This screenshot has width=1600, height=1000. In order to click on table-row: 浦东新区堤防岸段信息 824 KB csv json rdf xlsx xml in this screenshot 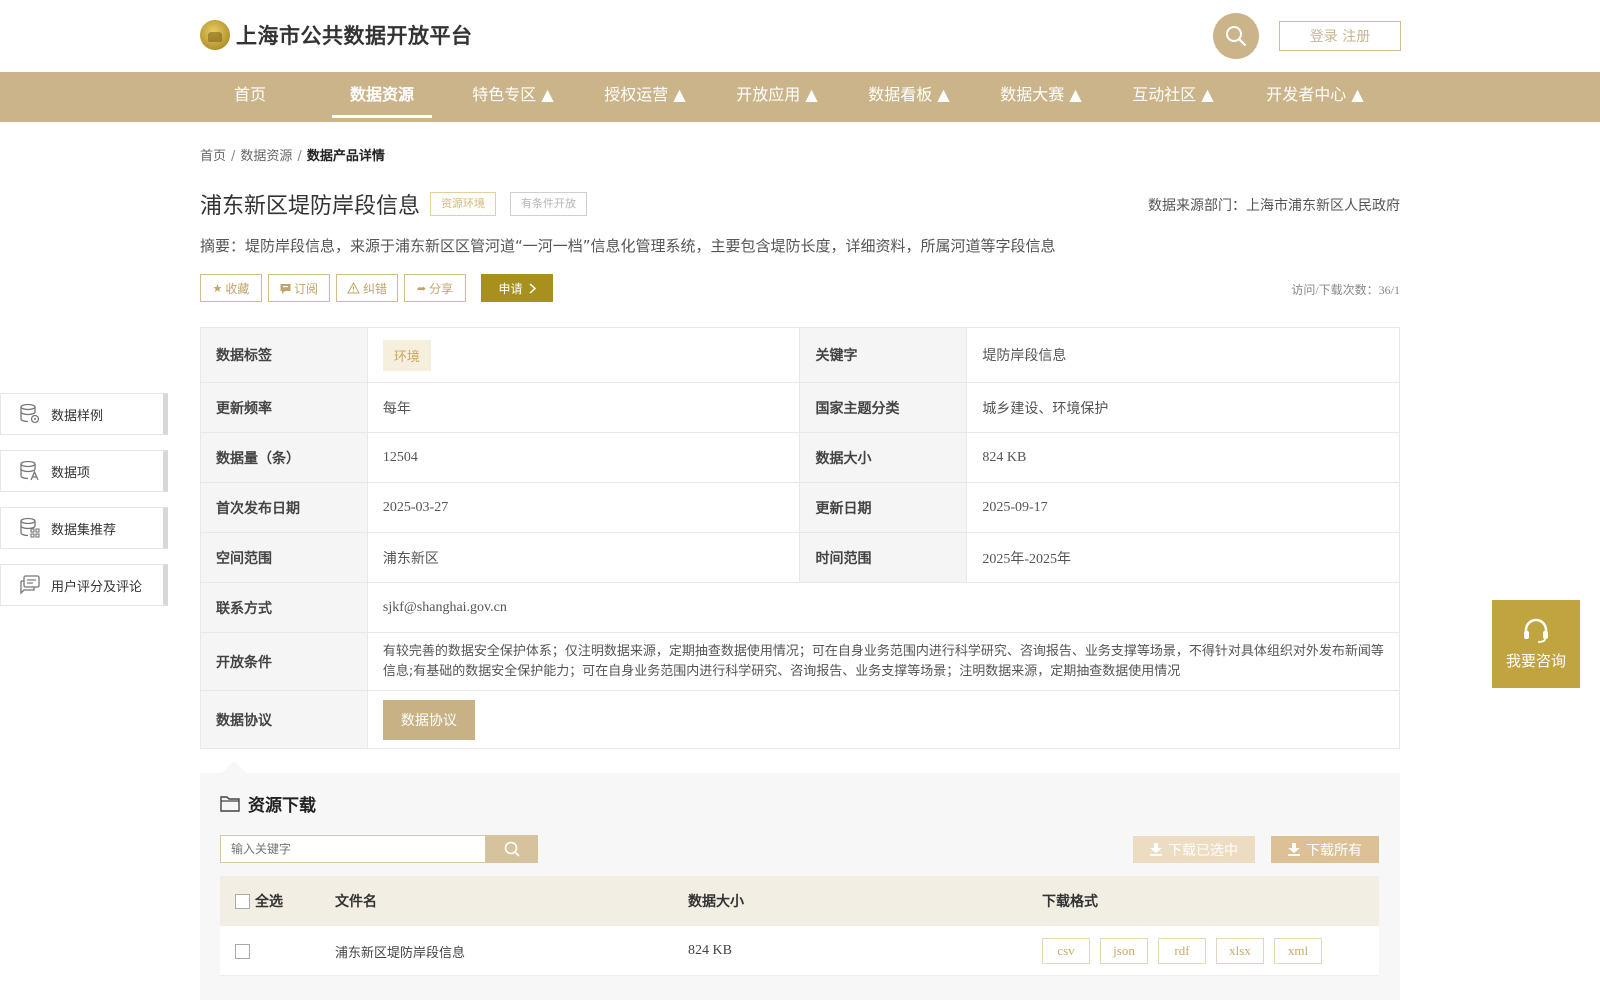, I will do `click(799, 951)`.